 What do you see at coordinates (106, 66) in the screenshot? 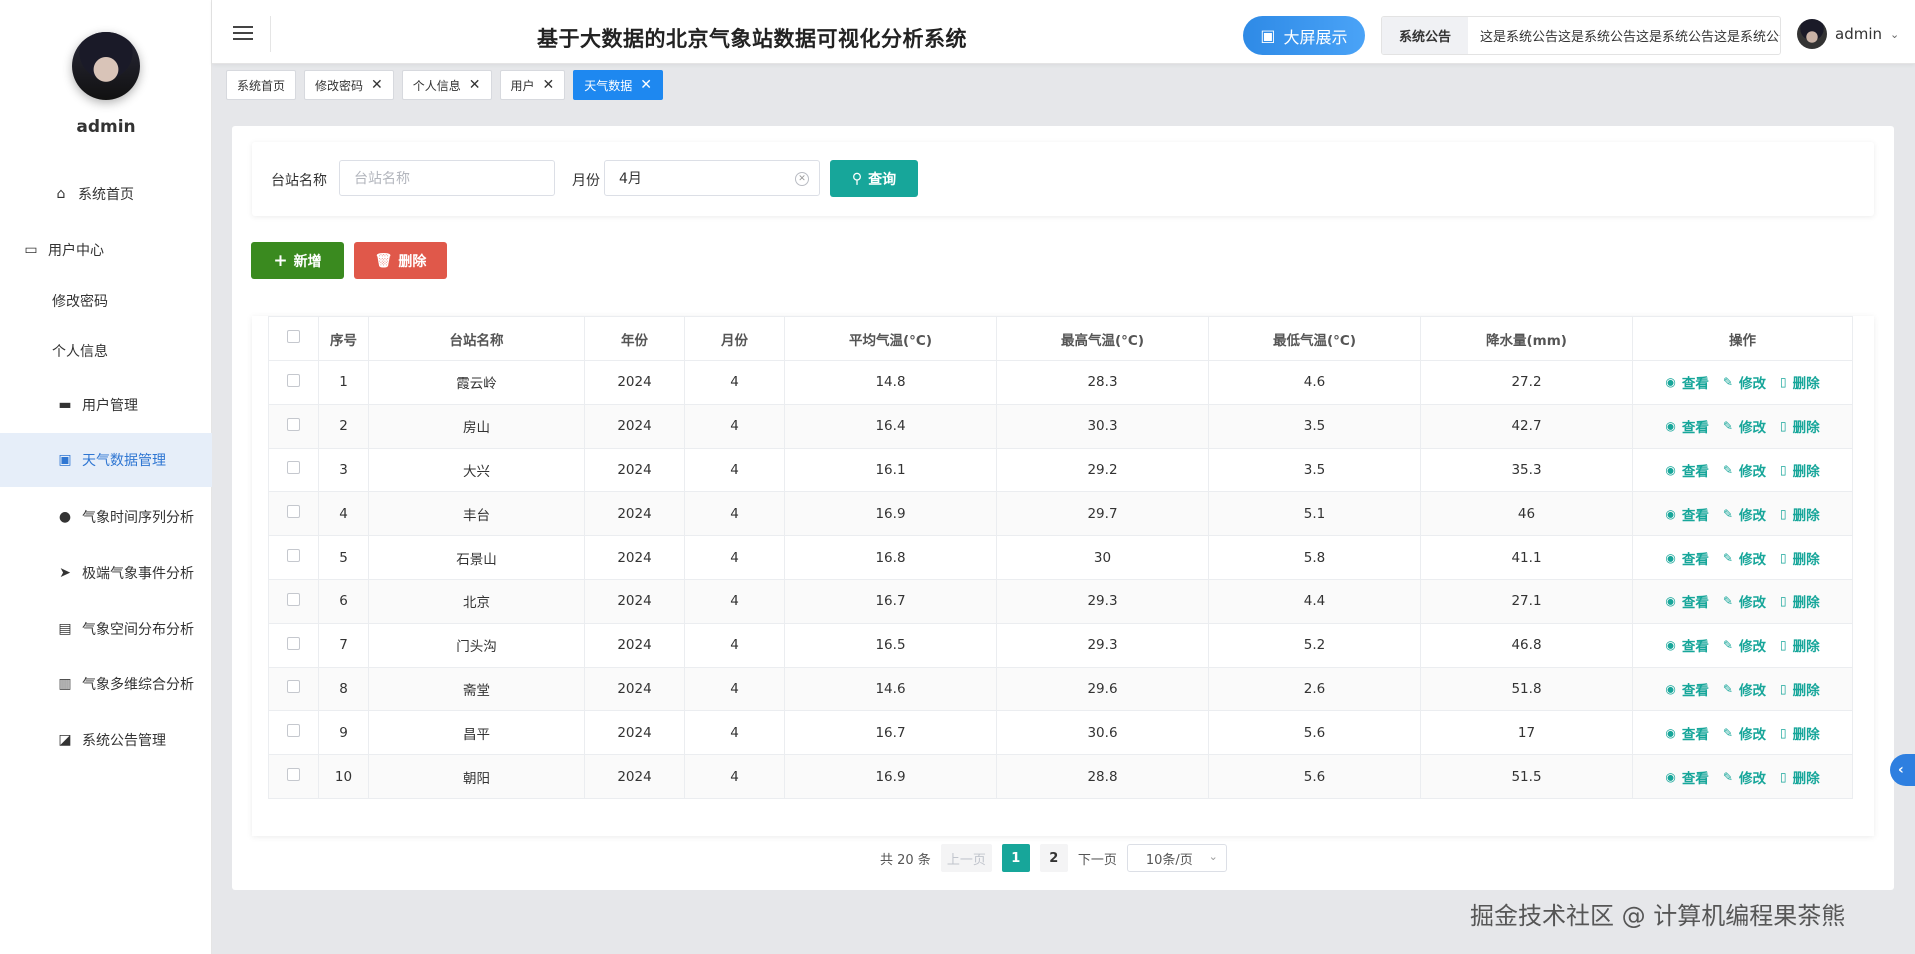
I see `sidebar-avatar` at bounding box center [106, 66].